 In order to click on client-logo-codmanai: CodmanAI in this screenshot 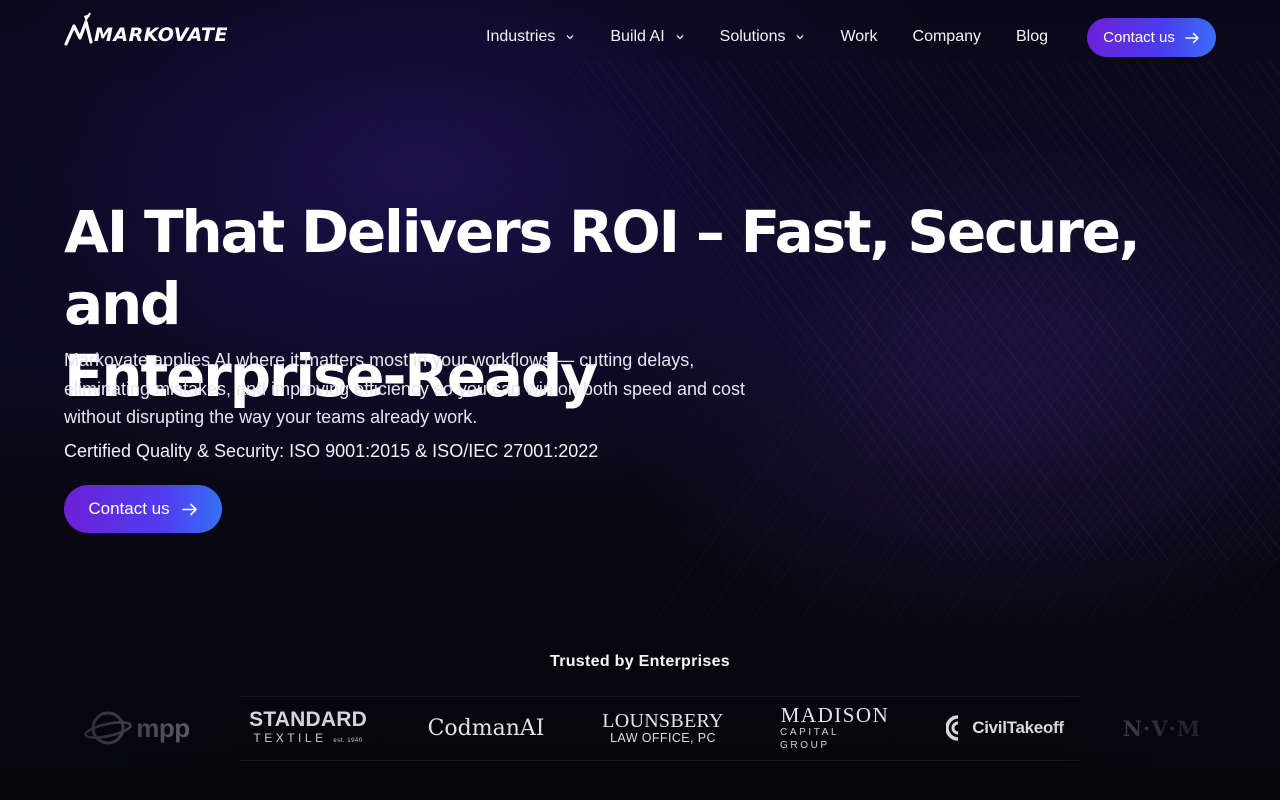, I will do `click(486, 728)`.